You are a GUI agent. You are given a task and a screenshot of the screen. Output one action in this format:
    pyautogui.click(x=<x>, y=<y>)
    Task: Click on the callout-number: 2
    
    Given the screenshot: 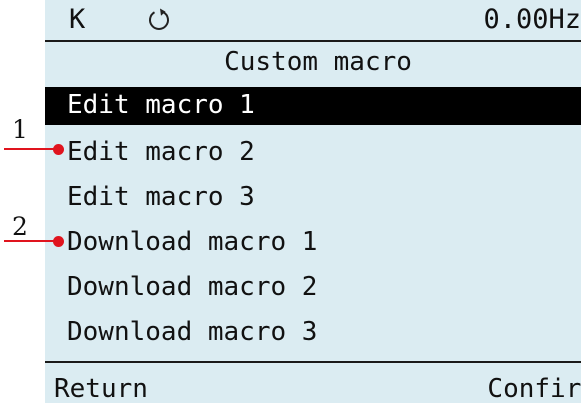 What is the action you would take?
    pyautogui.click(x=20, y=226)
    